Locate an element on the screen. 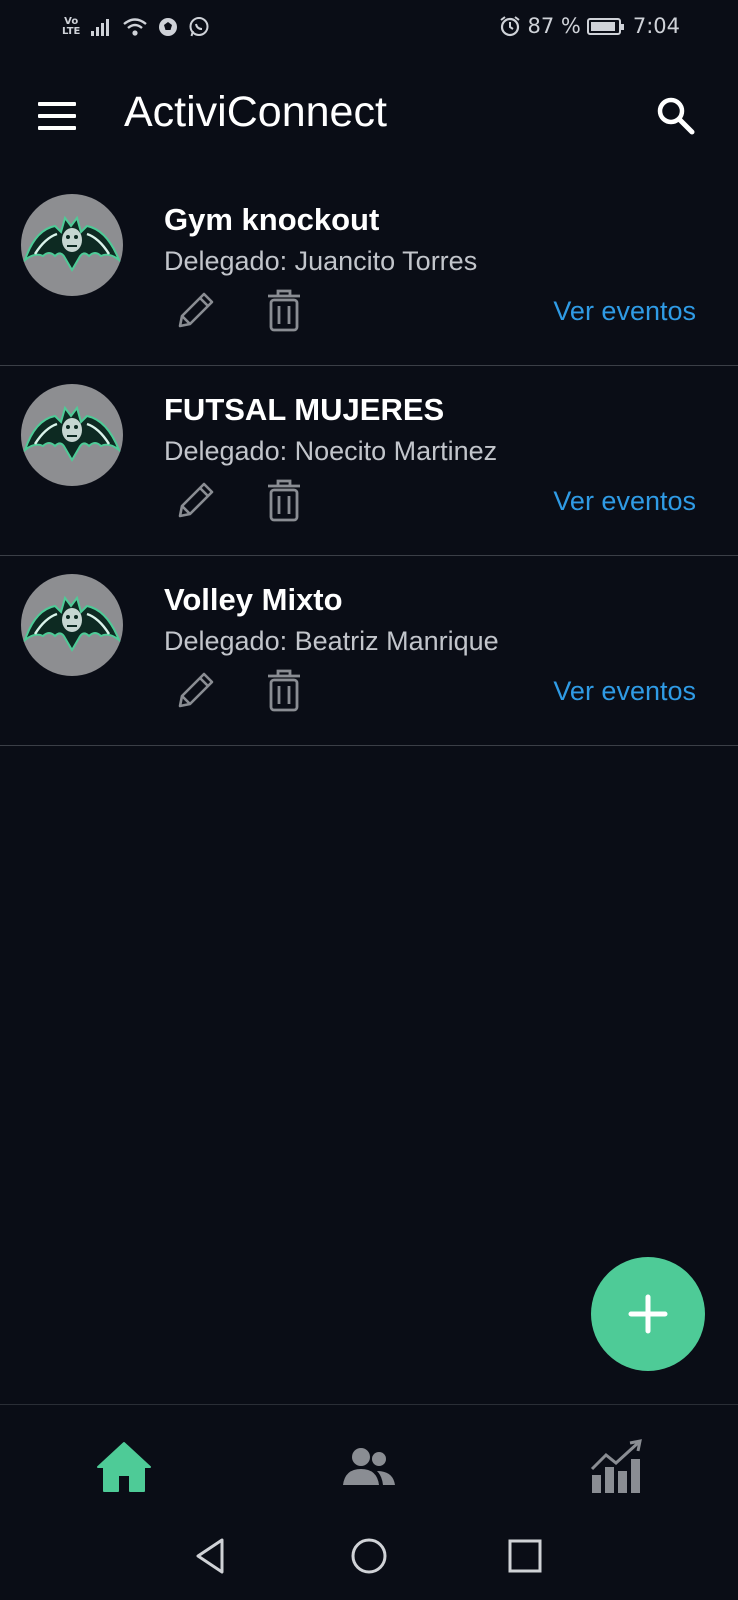  status-left: Vo LTE is located at coordinates (136, 27).